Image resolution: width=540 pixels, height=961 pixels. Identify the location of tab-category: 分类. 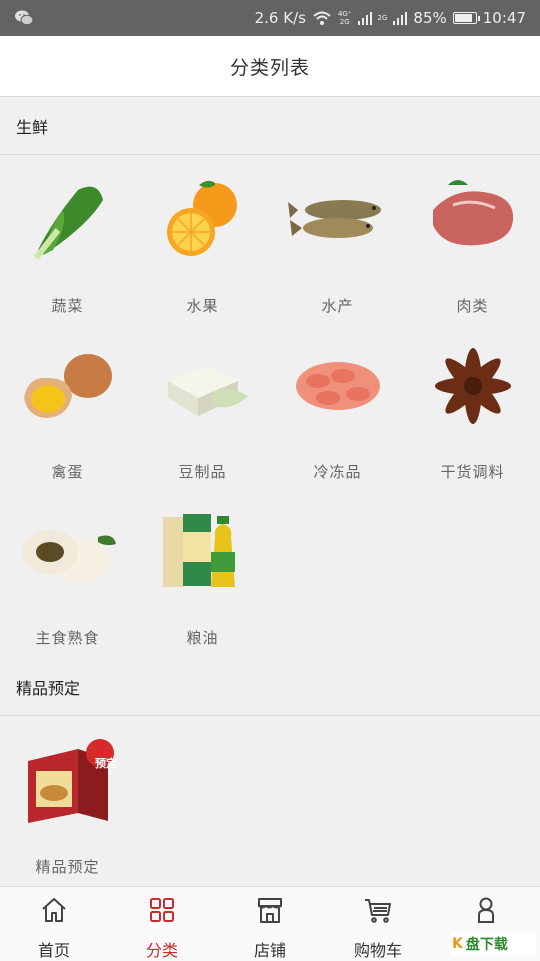
(162, 924).